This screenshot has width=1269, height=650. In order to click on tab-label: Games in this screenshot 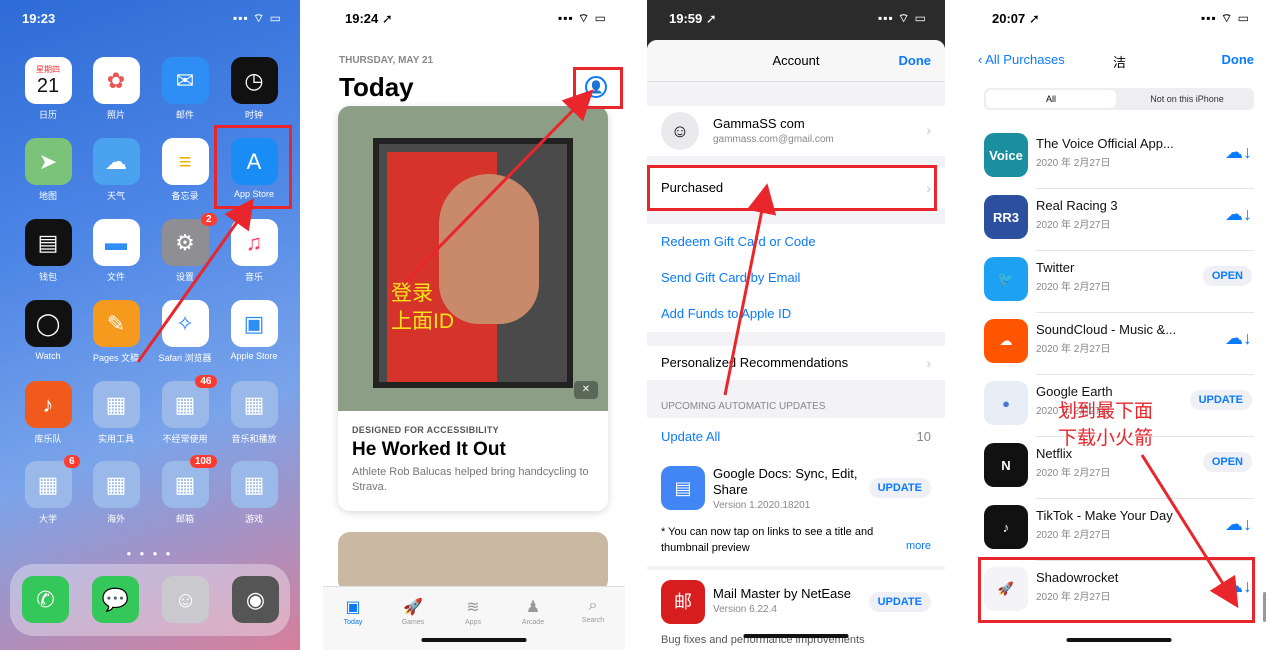, I will do `click(413, 622)`.